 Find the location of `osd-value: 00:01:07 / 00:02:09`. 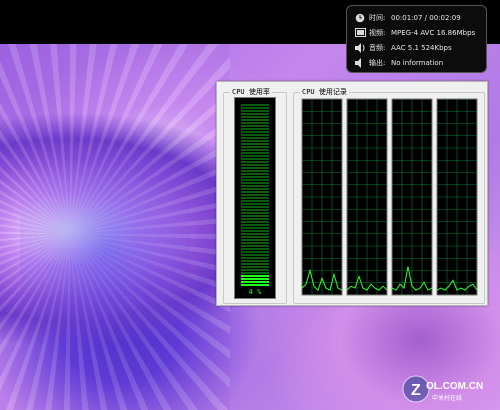

osd-value: 00:01:07 / 00:02:09 is located at coordinates (426, 17).